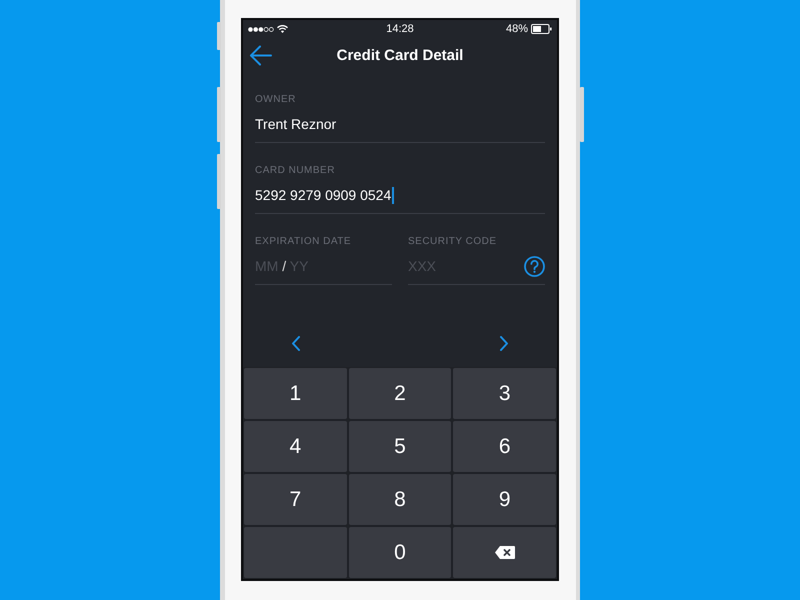 Image resolution: width=800 pixels, height=600 pixels. I want to click on screen-title: Credit Card Detail, so click(400, 55).